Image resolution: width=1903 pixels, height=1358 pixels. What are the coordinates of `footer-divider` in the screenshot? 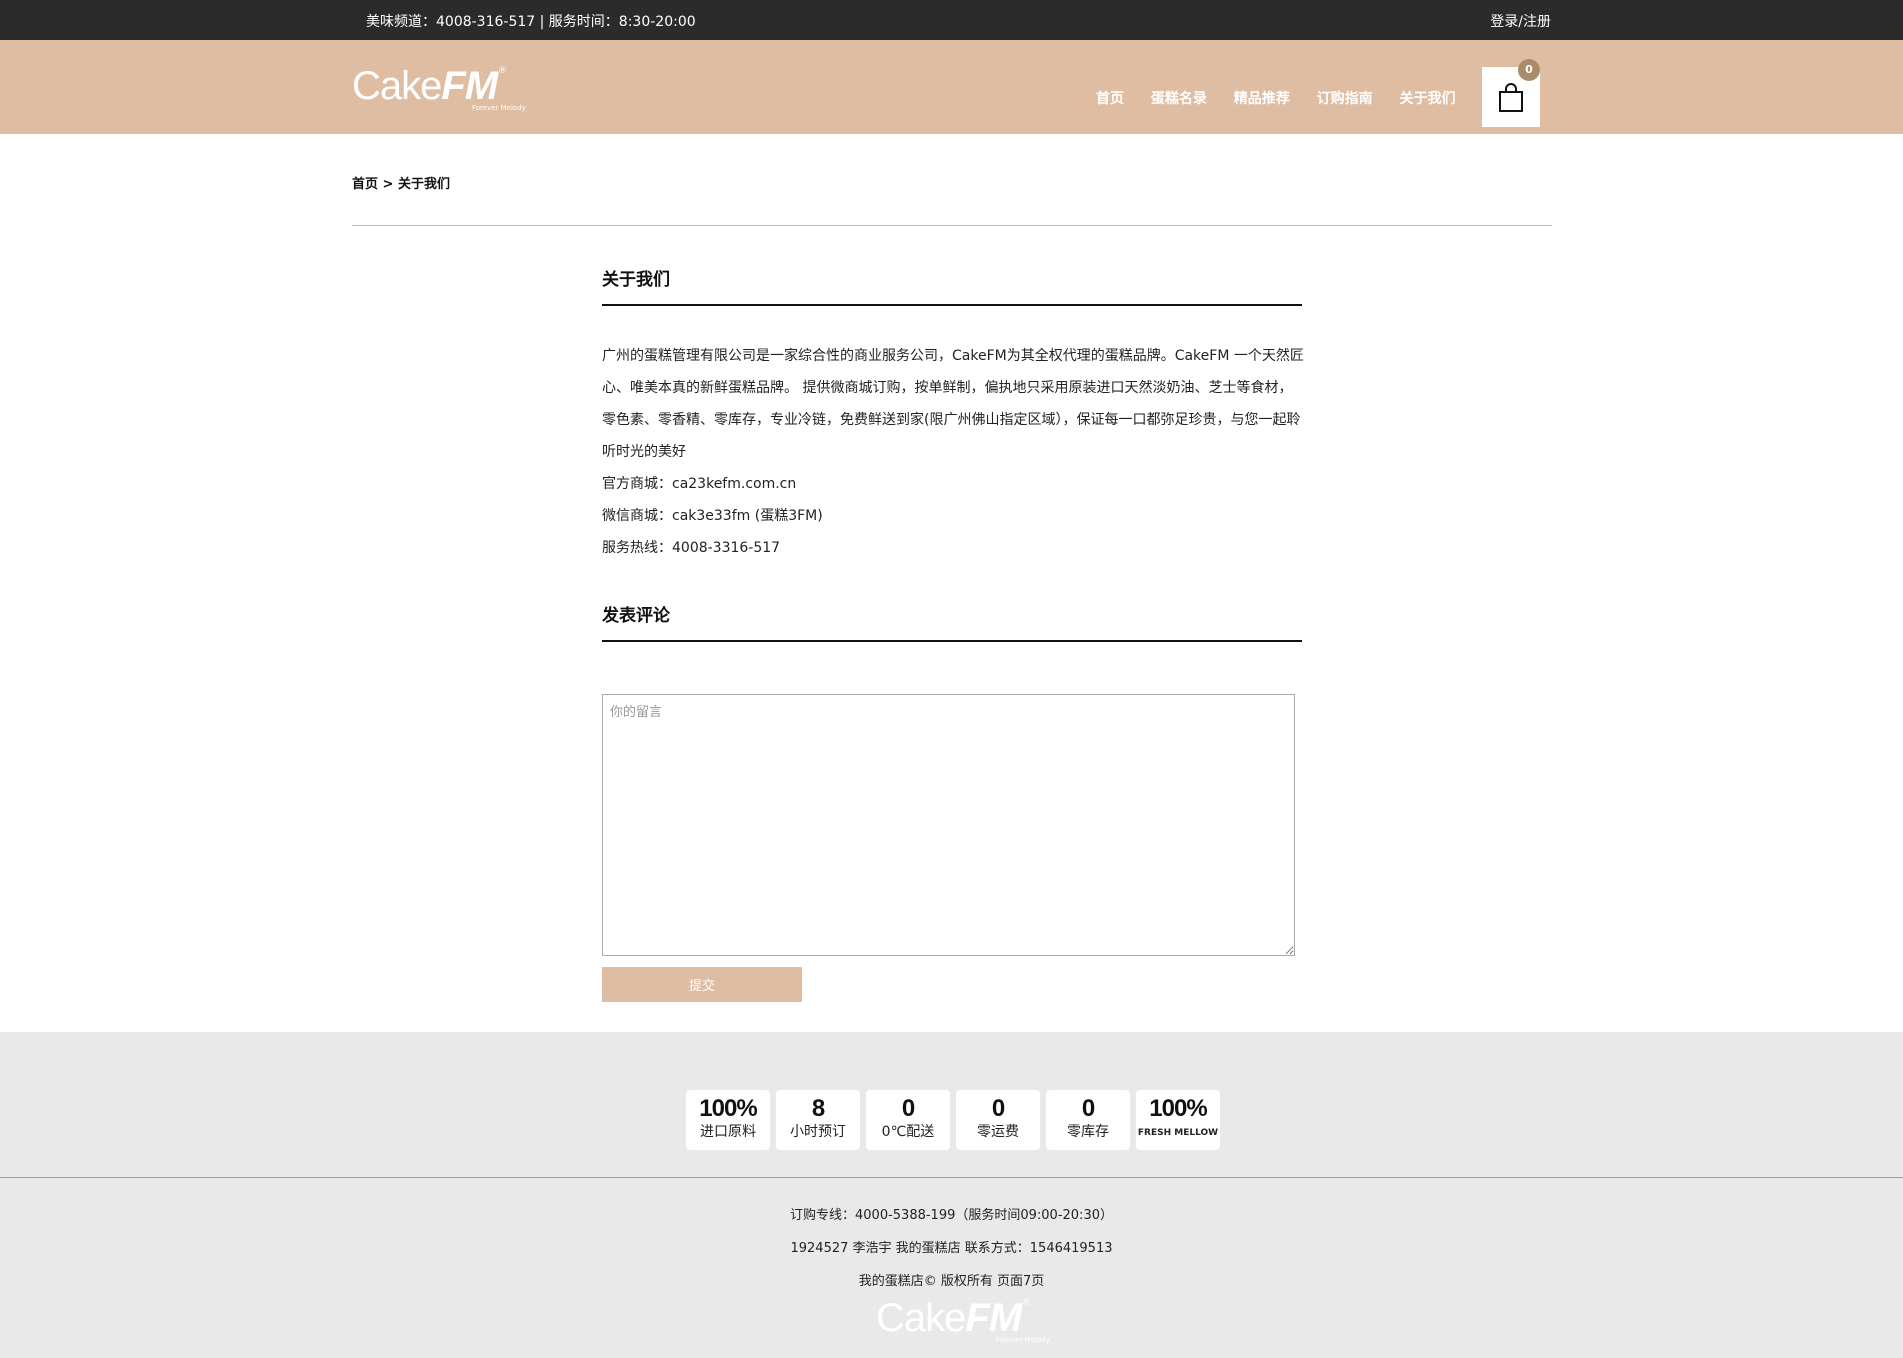 It's located at (951, 1177).